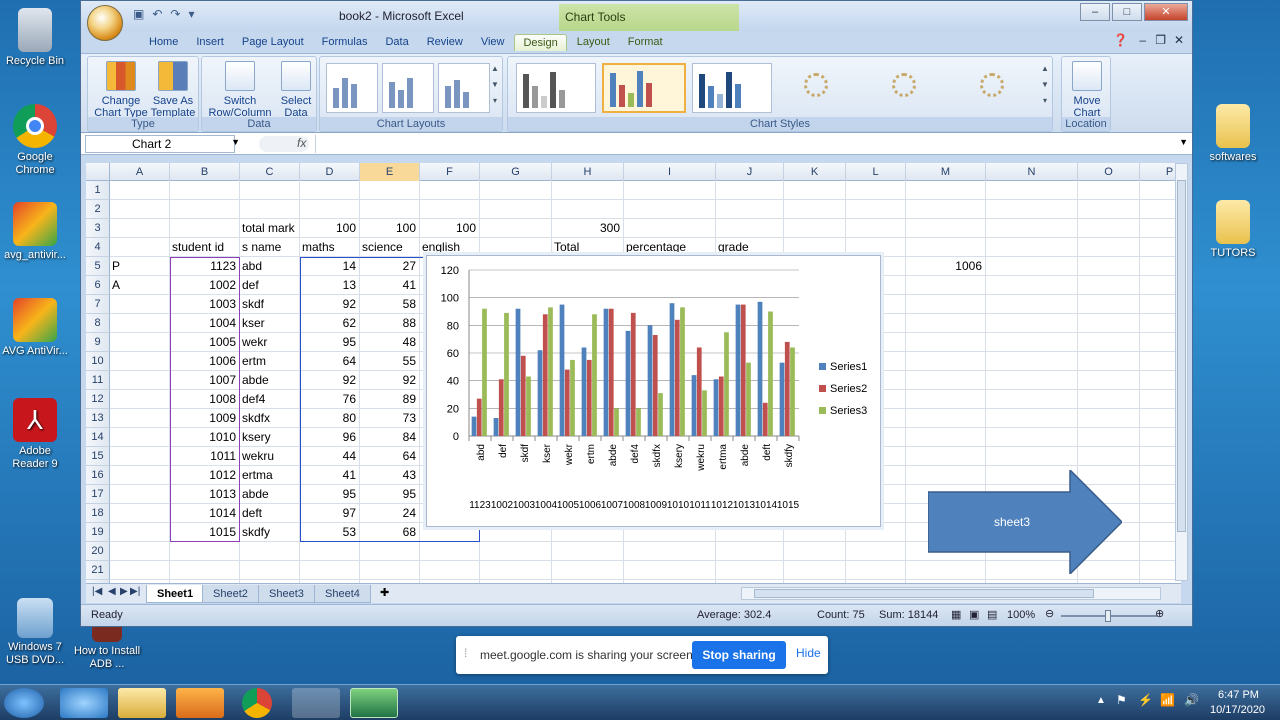 This screenshot has width=1280, height=720. Describe the element at coordinates (445, 42) in the screenshot. I see `tab-review: Review` at that location.